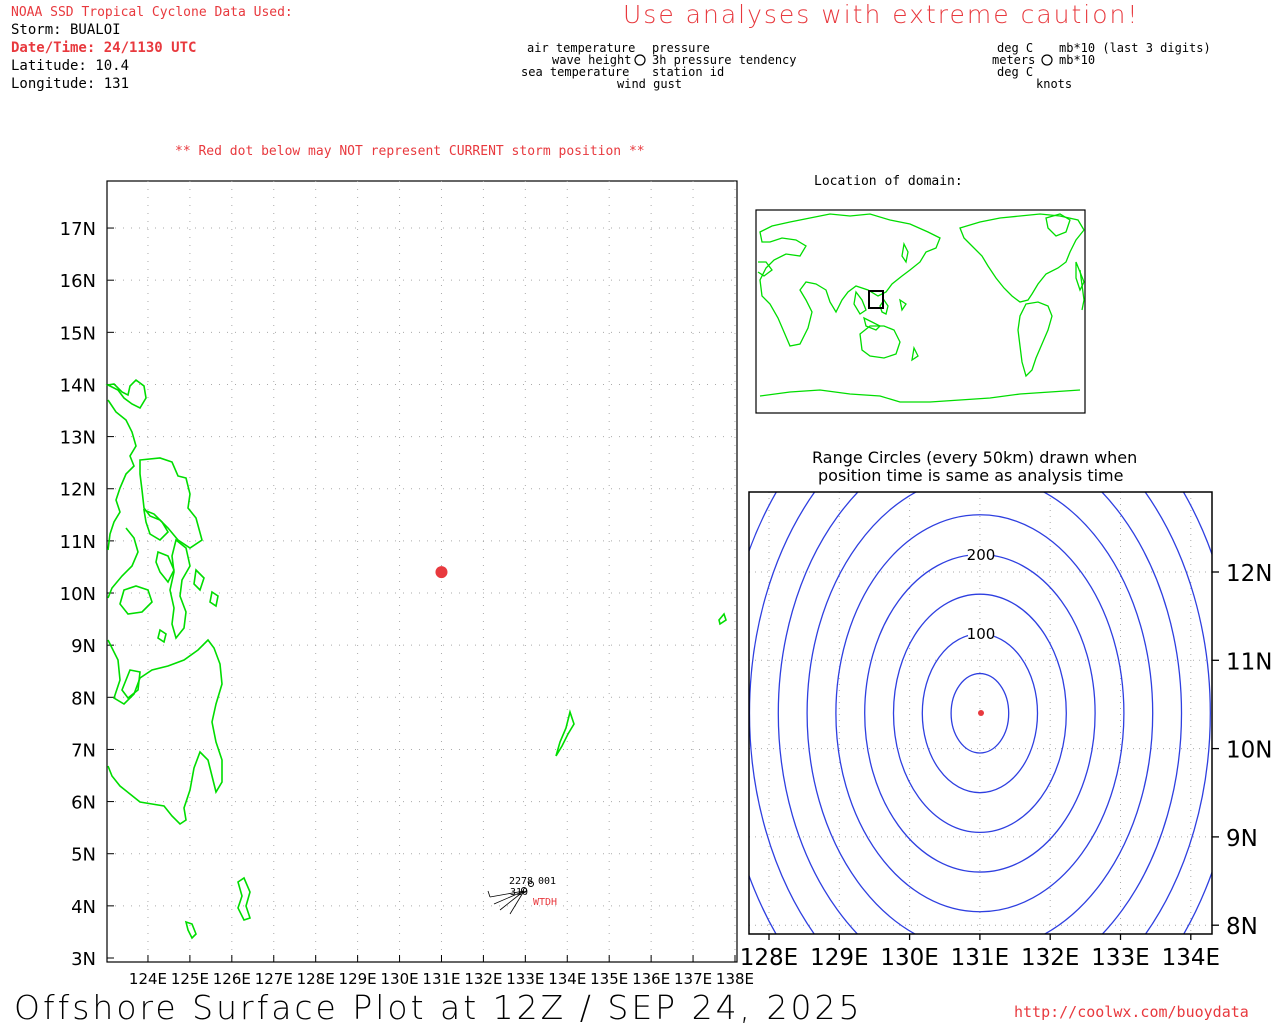 This screenshot has width=1280, height=1027. I want to click on lon-label: 126E, so click(232, 979).